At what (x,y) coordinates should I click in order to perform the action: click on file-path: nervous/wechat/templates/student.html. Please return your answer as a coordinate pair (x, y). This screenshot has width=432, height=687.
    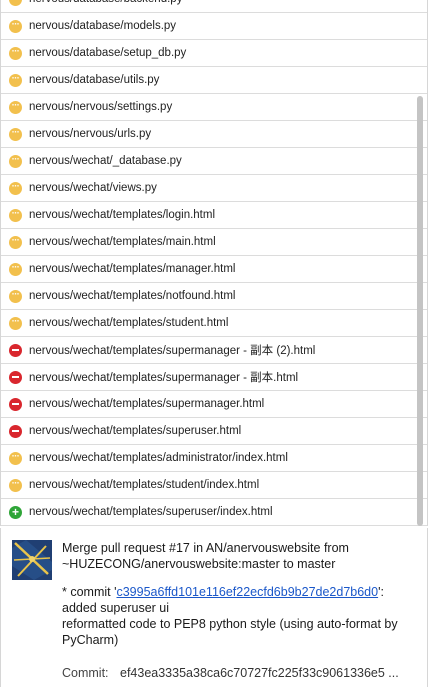
    Looking at the image, I should click on (129, 323).